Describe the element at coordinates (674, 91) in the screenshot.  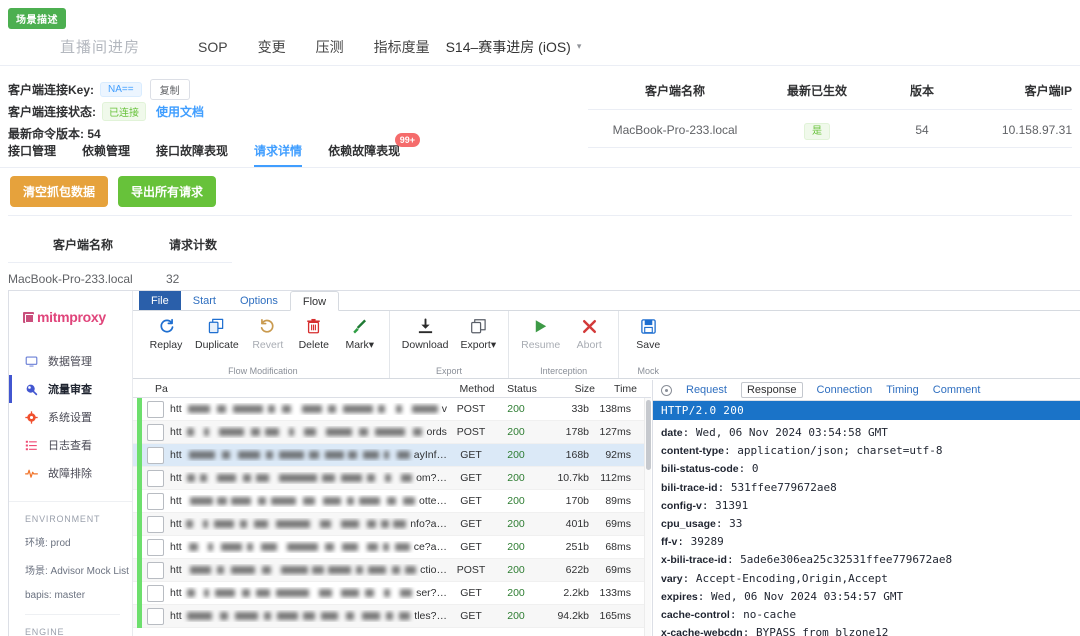
I see `col-client-name: 客户端名称` at that location.